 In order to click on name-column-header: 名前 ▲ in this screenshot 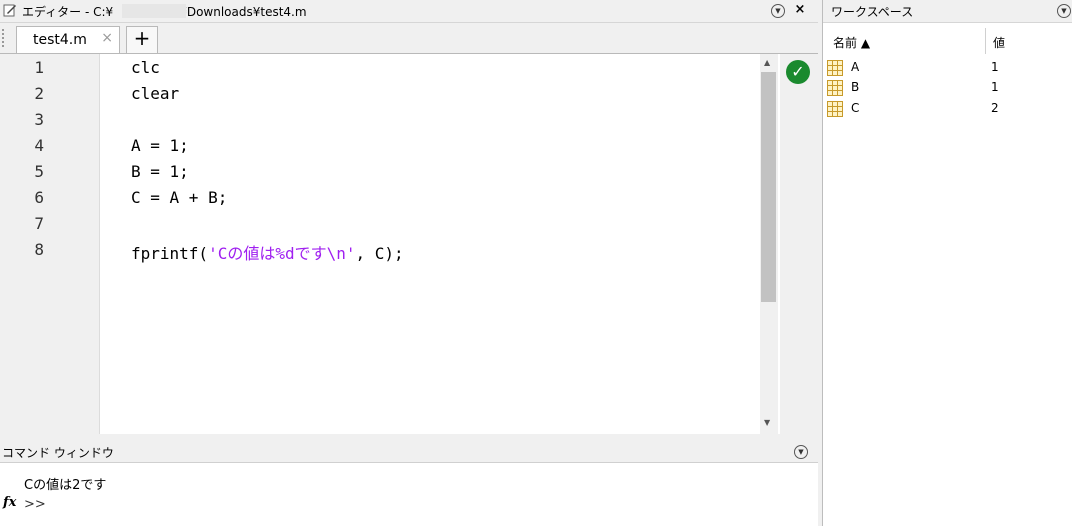, I will do `click(851, 42)`.